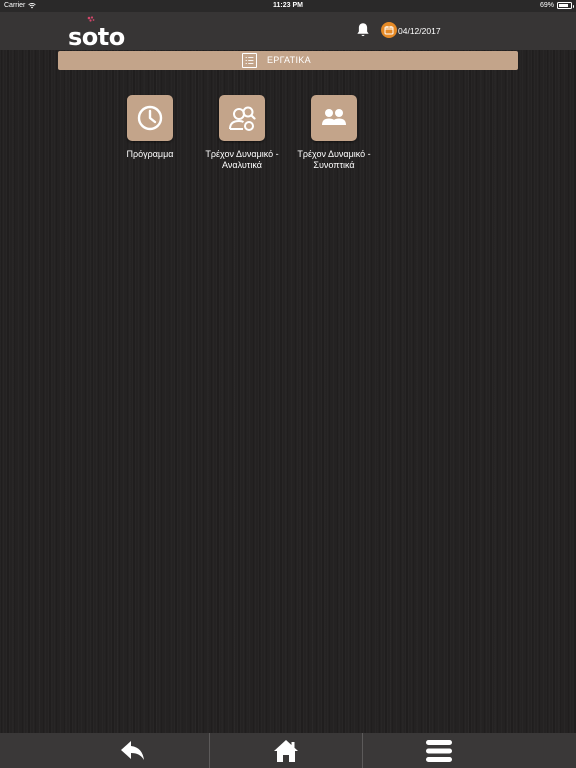 This screenshot has height=768, width=576. I want to click on bell-icon, so click(363, 30).